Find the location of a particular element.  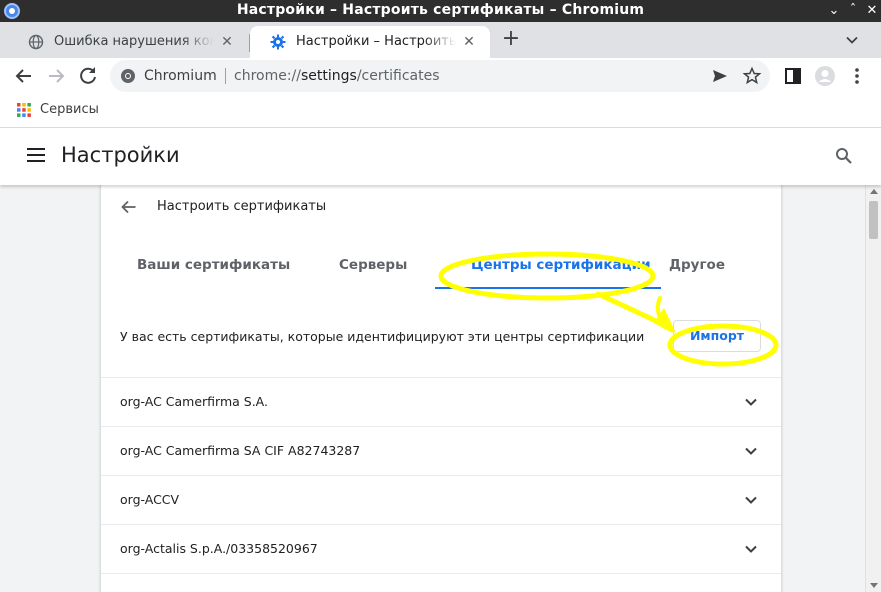

tab-title: Настройки – Настроить сертификаты is located at coordinates (376, 41).